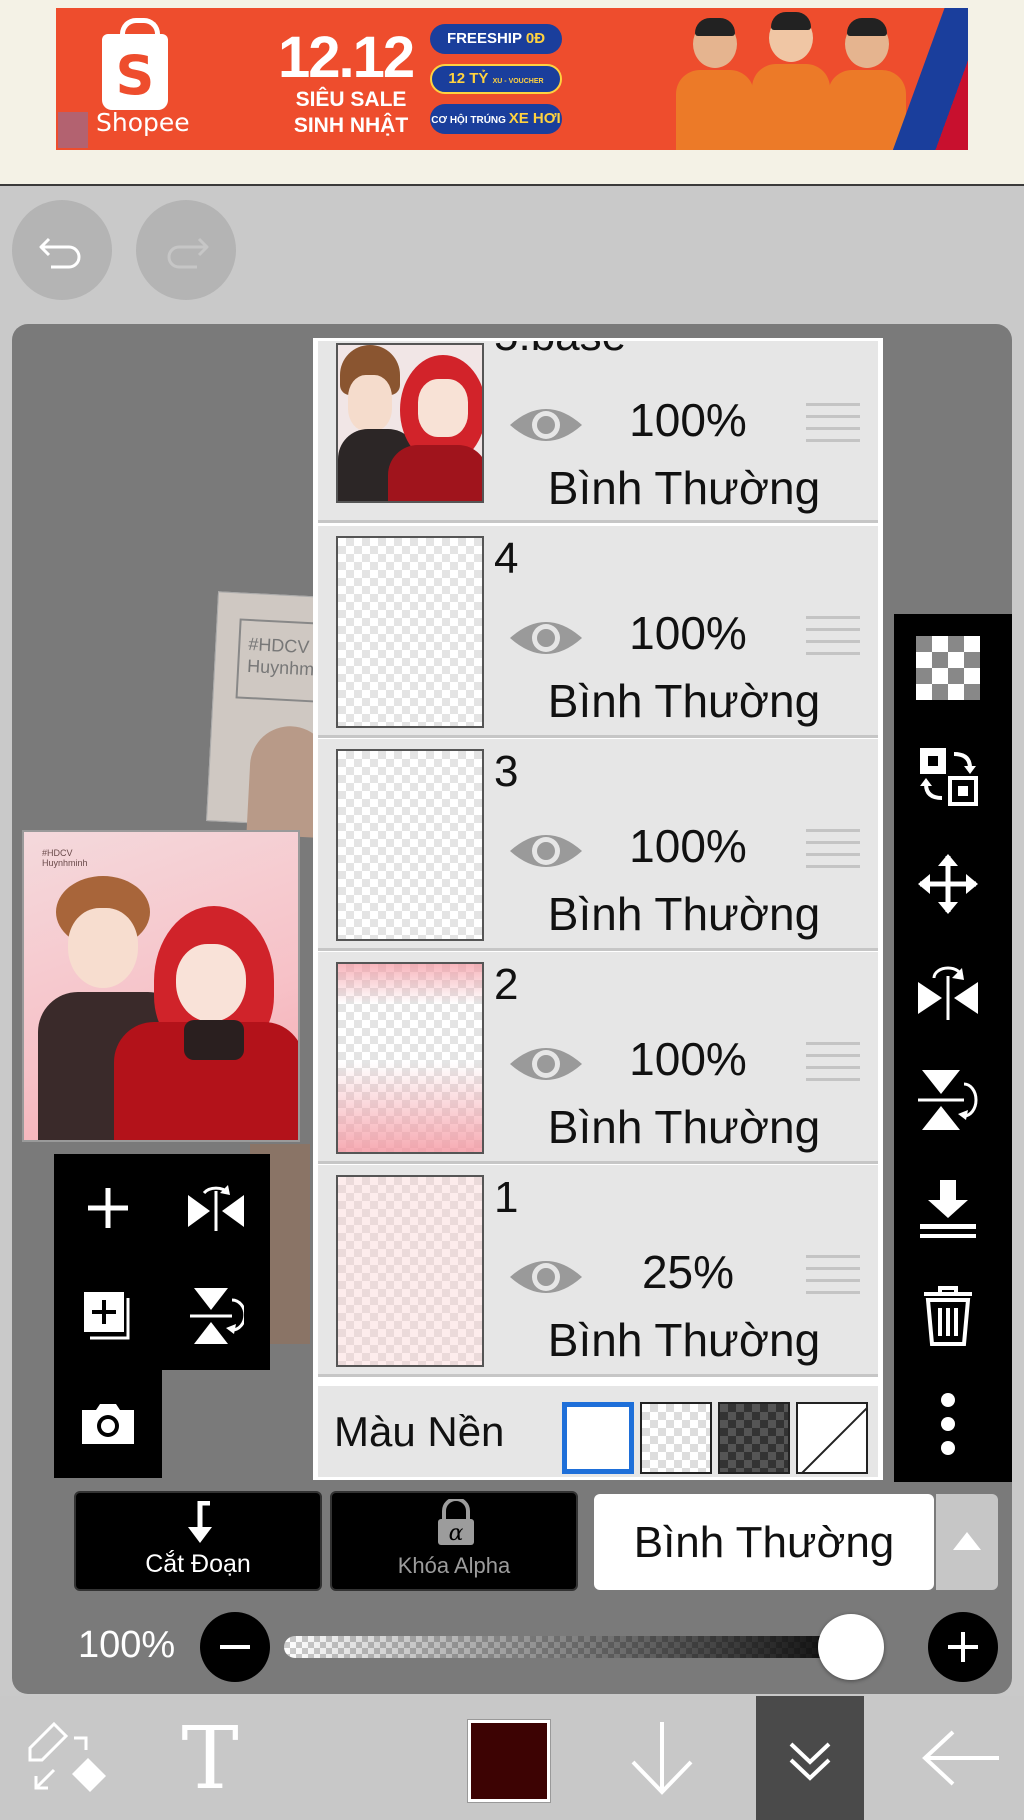  What do you see at coordinates (206, 1021) in the screenshot?
I see `preview-figure-girl` at bounding box center [206, 1021].